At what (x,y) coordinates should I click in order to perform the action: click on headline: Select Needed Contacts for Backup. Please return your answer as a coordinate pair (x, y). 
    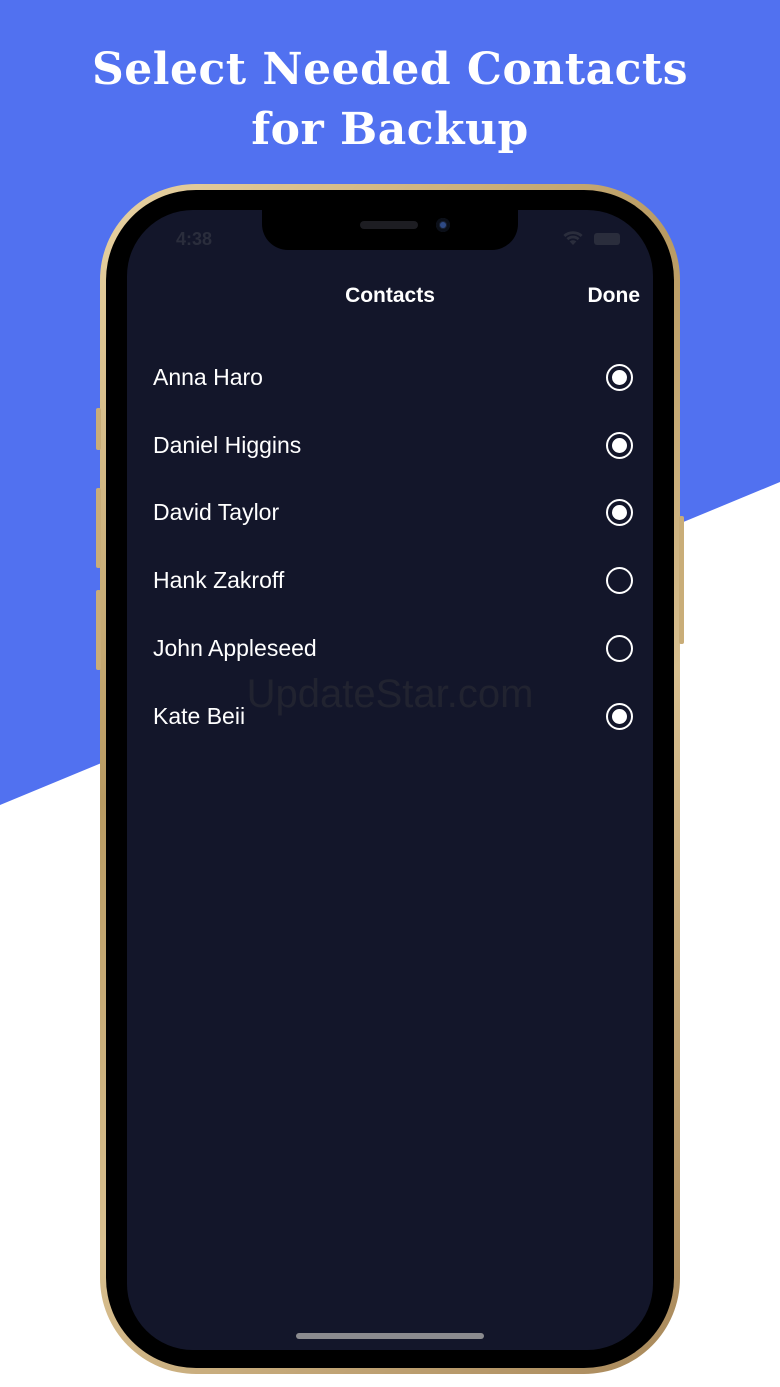
    Looking at the image, I should click on (390, 100).